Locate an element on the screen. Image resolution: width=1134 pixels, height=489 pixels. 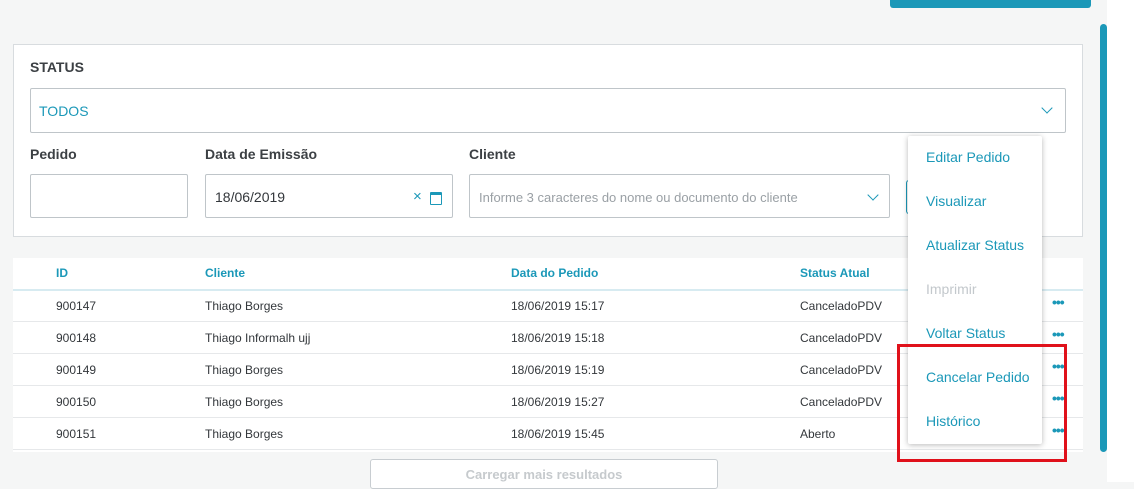
status-label: STATUS is located at coordinates (57, 67).